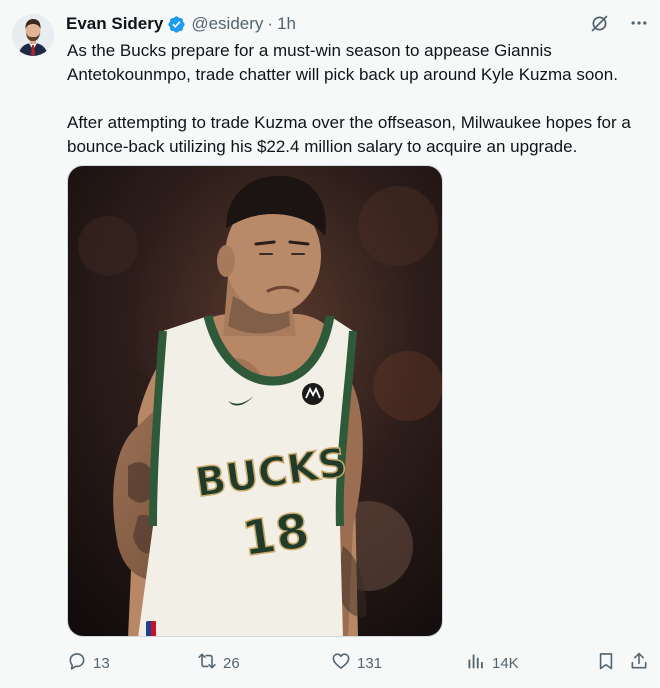 This screenshot has width=660, height=688. Describe the element at coordinates (218, 663) in the screenshot. I see `retweet-button: 26` at that location.